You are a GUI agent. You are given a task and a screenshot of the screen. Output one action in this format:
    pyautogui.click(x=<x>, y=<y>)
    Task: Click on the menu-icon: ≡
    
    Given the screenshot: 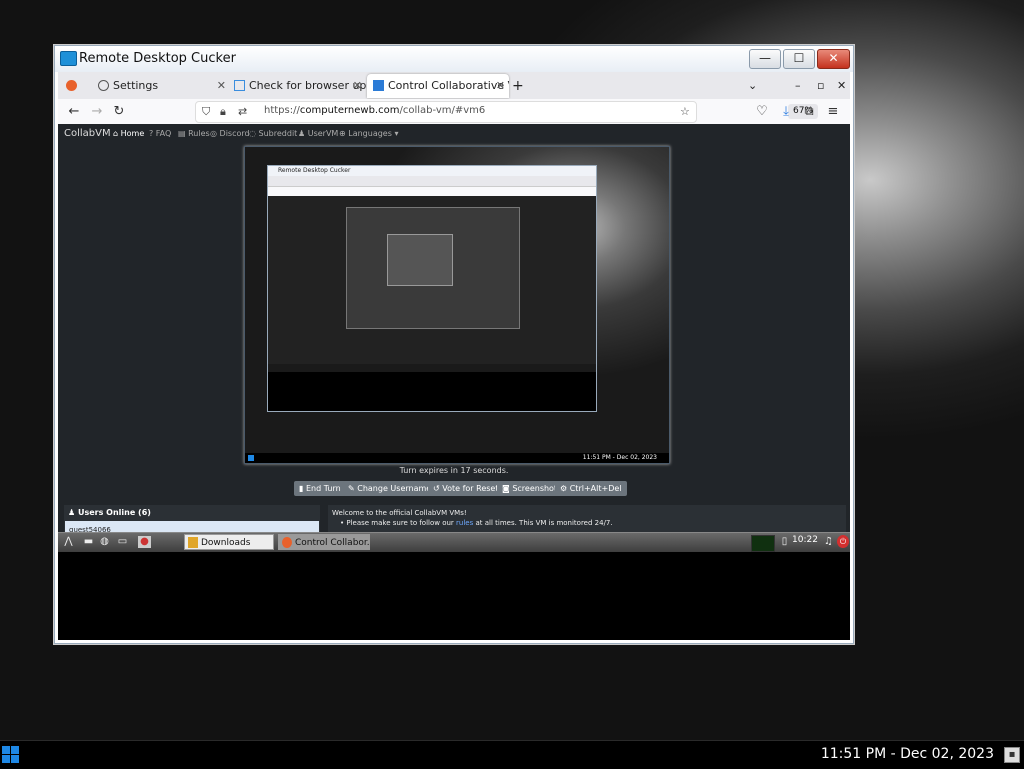 What is the action you would take?
    pyautogui.click(x=833, y=111)
    